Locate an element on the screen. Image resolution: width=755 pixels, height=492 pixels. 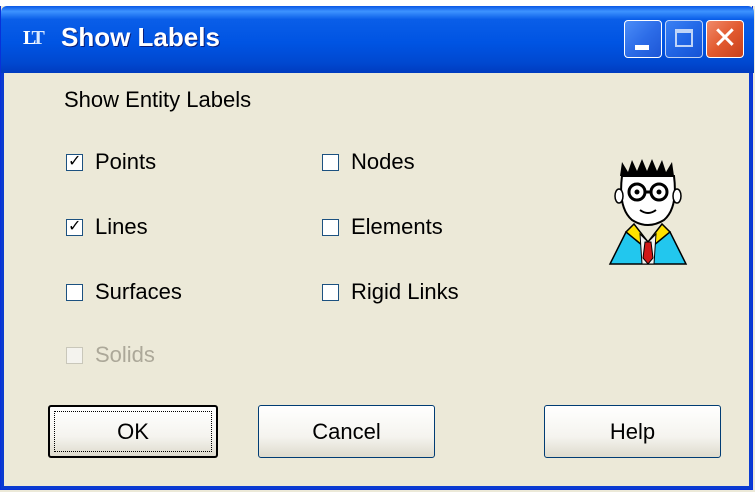
cancel-button-label: Cancel is located at coordinates (346, 431).